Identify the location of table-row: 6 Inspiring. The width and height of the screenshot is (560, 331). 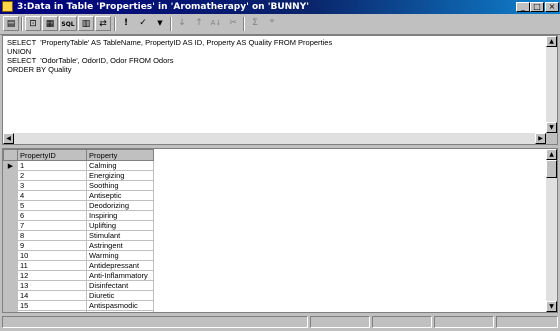
(78, 215).